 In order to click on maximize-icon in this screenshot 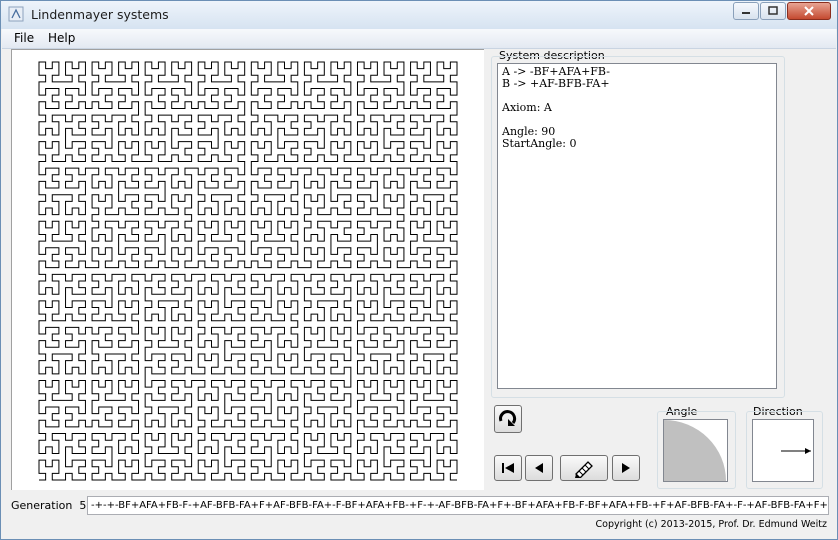, I will do `click(773, 10)`.